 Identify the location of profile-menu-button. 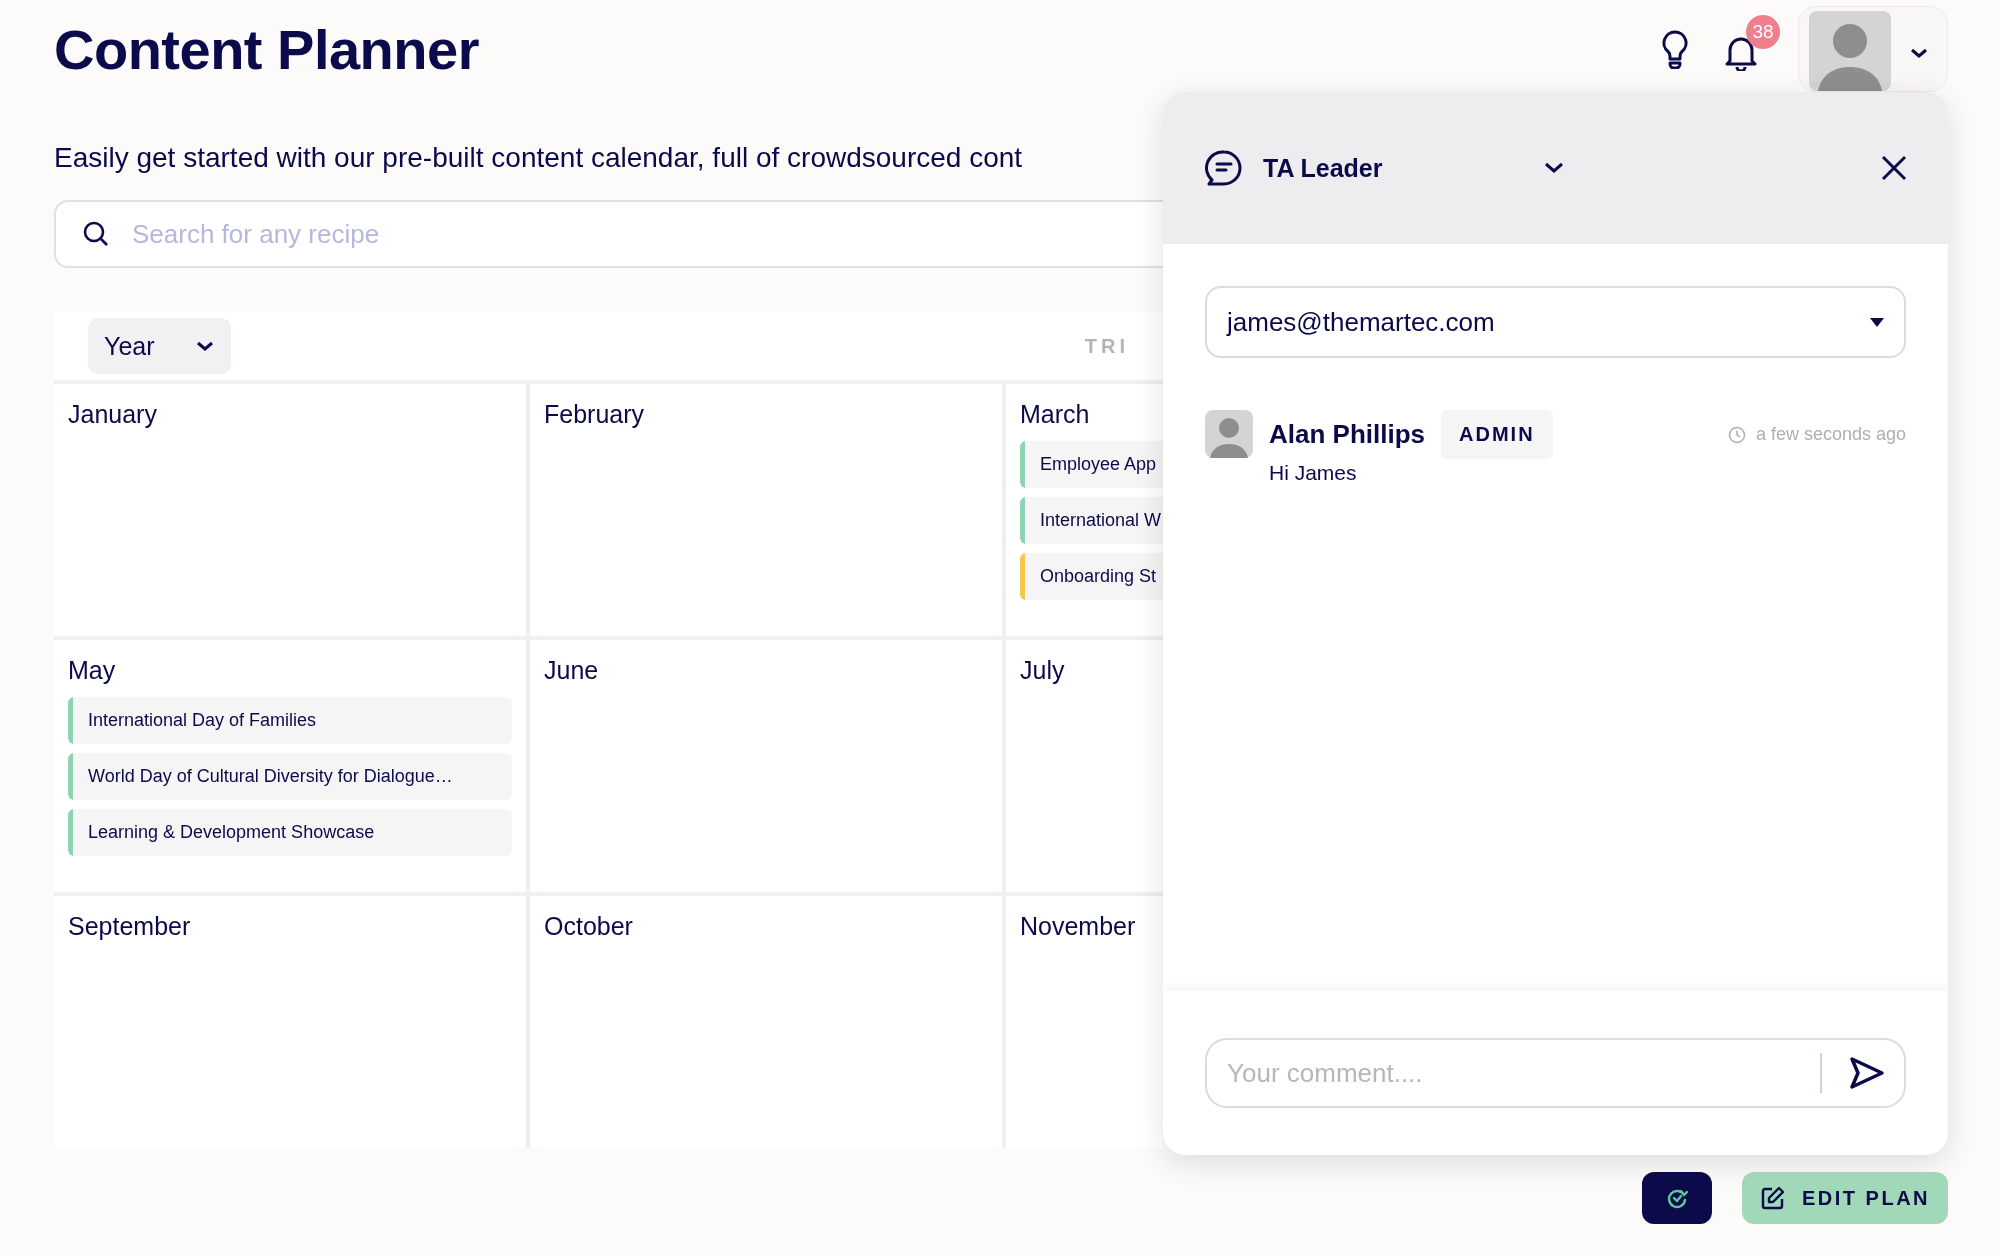
(1873, 49).